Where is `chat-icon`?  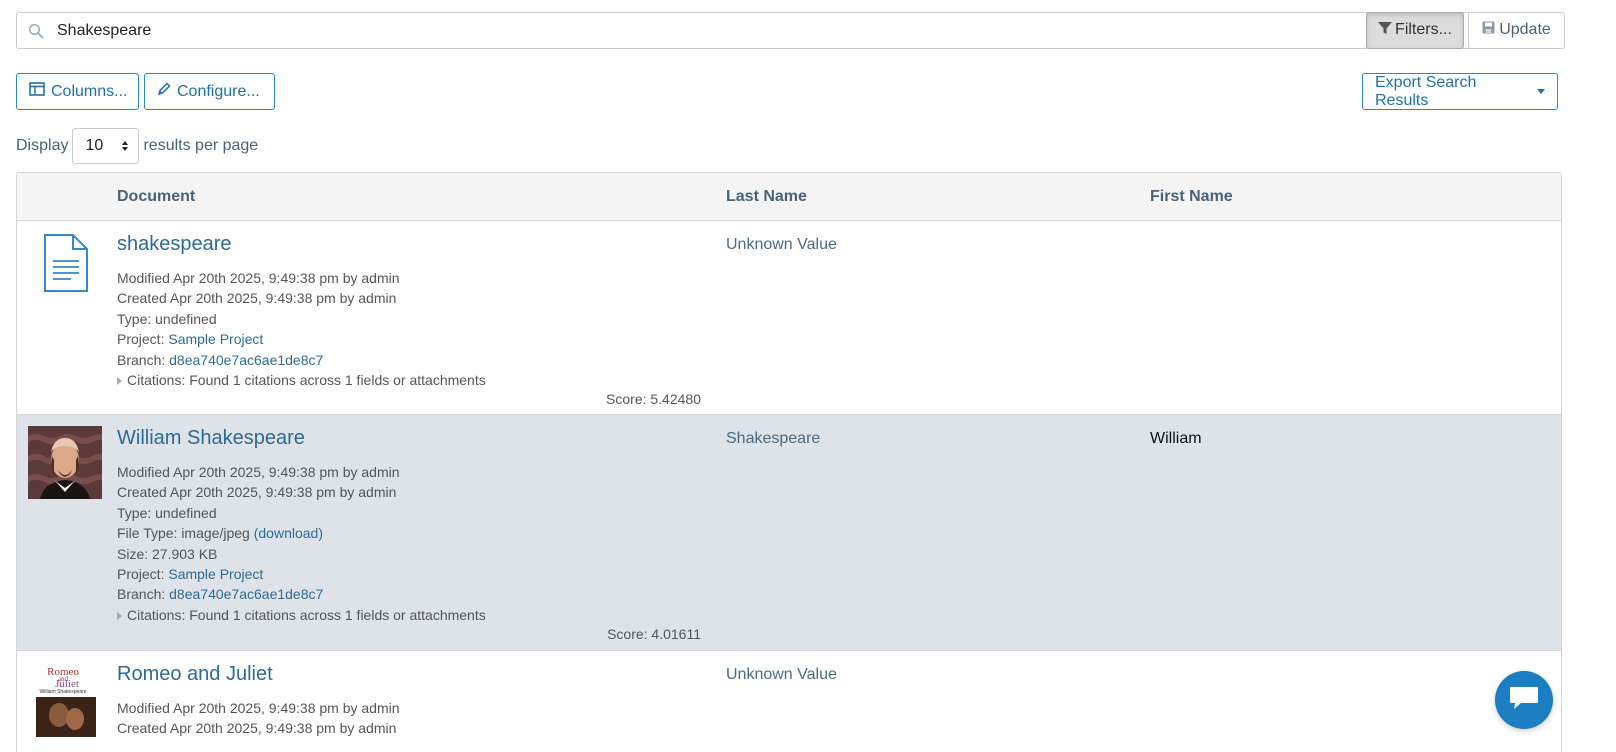 chat-icon is located at coordinates (1524, 700).